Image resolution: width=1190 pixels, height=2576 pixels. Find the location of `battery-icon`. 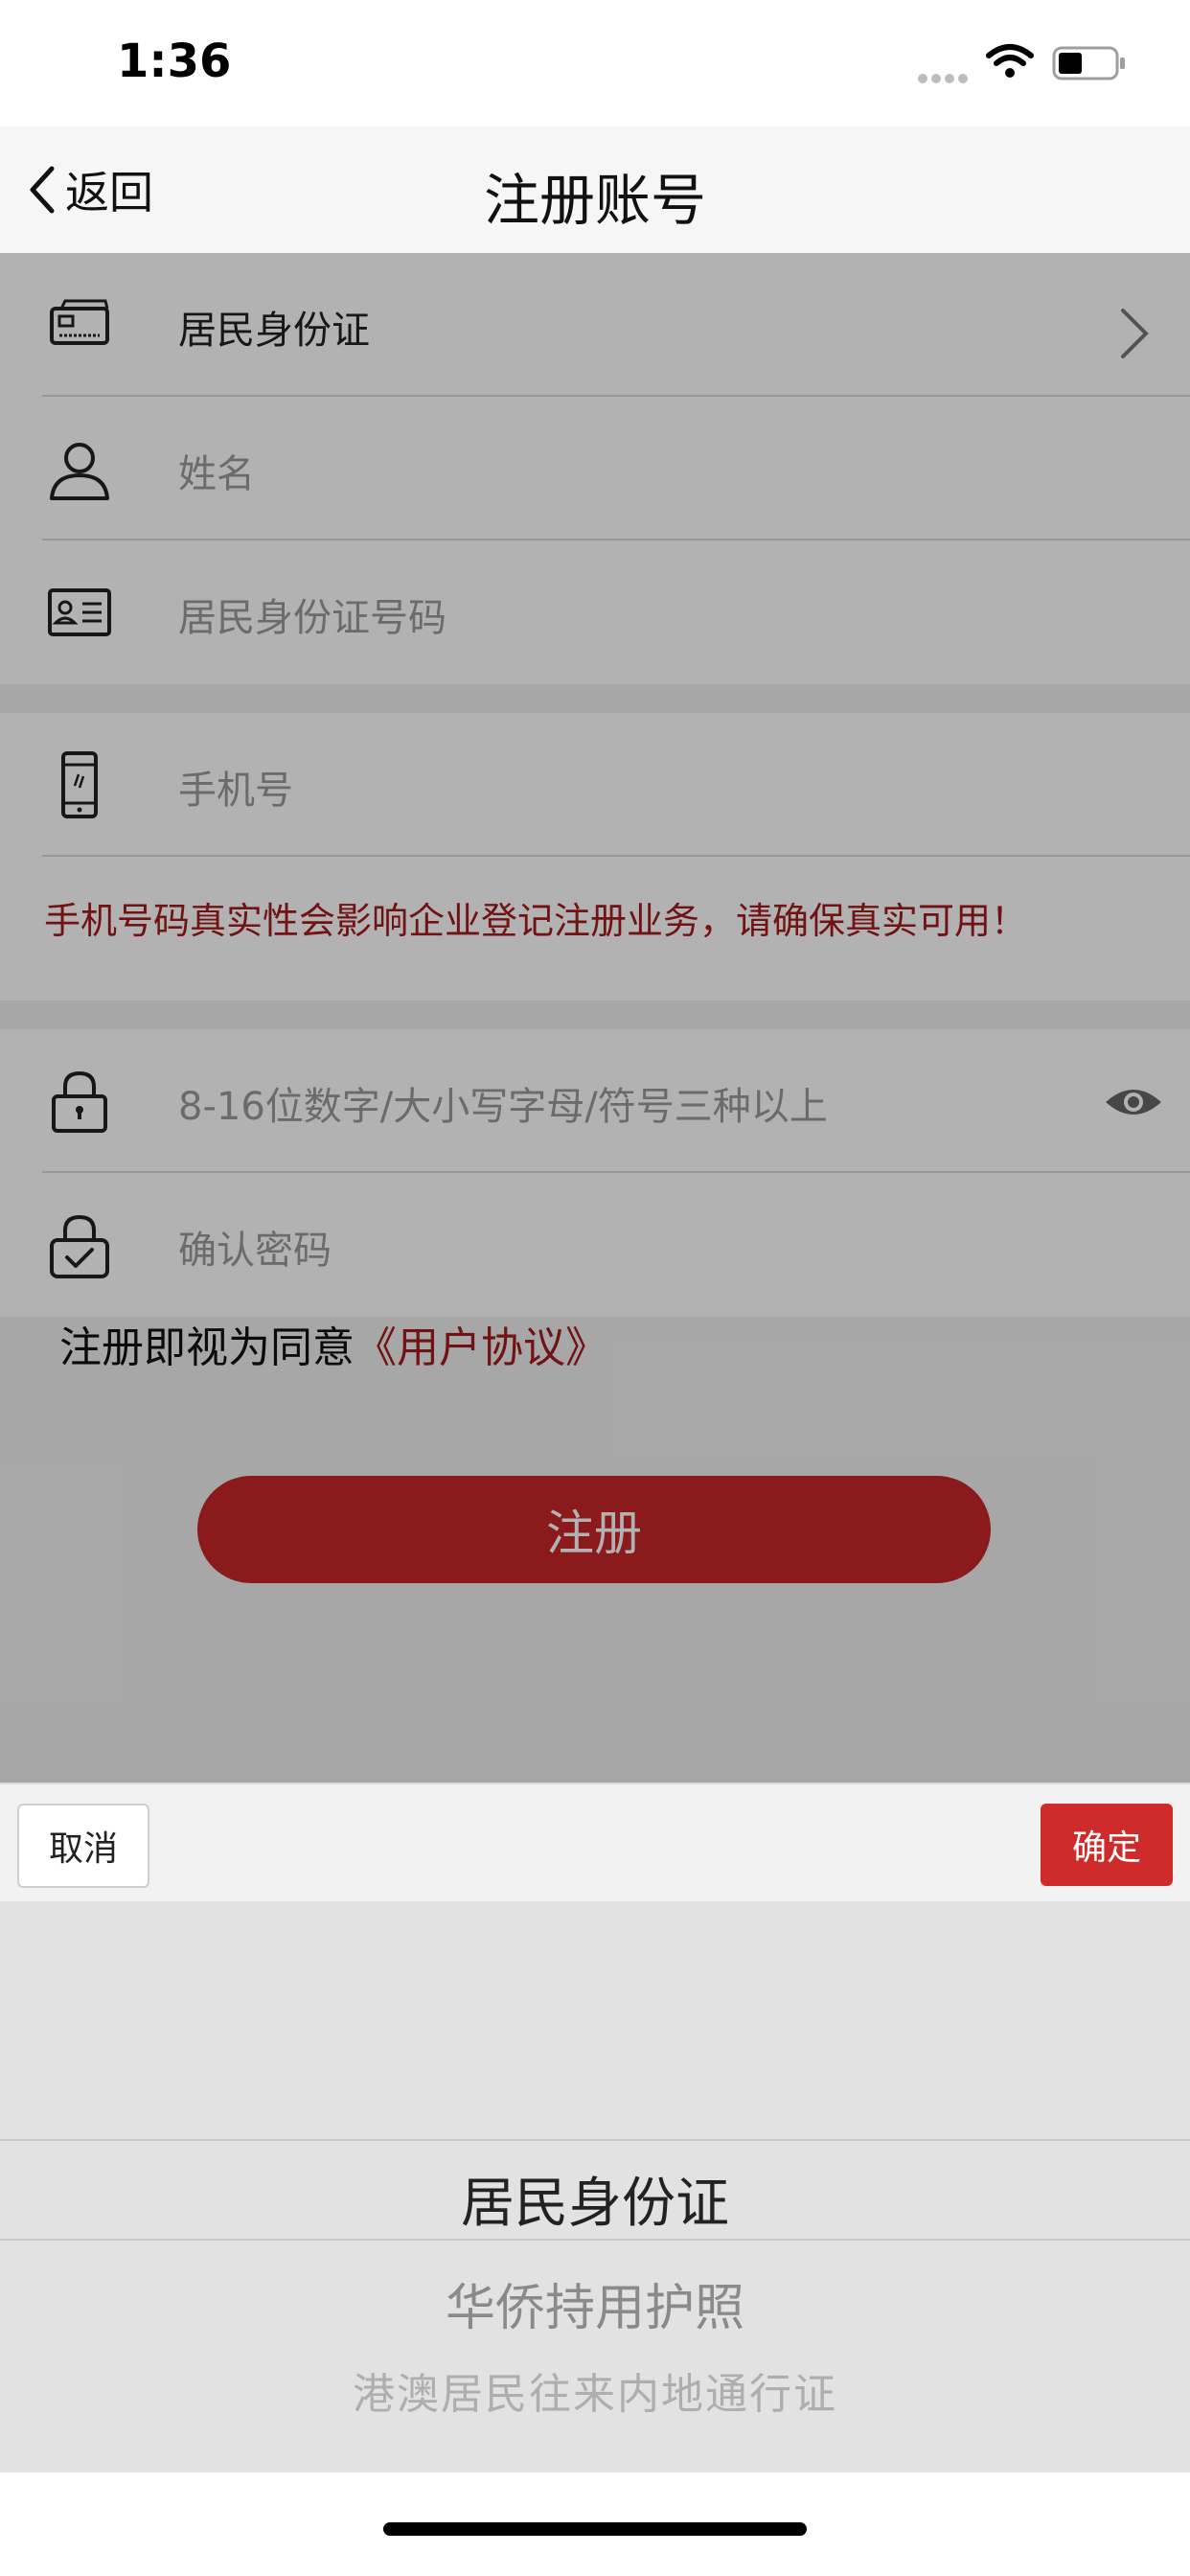

battery-icon is located at coordinates (1089, 63).